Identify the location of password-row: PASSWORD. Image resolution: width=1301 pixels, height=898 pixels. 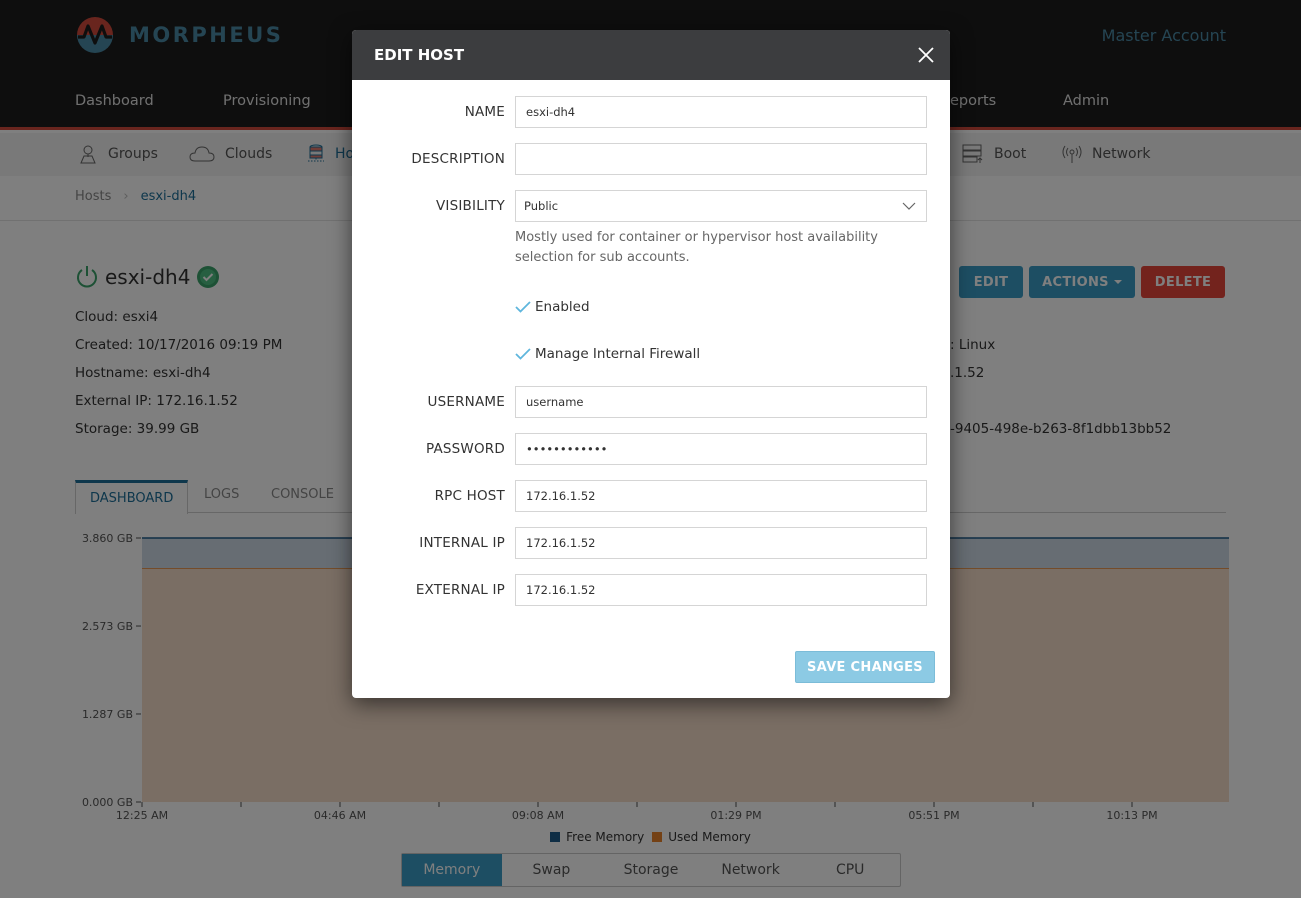
(651, 449).